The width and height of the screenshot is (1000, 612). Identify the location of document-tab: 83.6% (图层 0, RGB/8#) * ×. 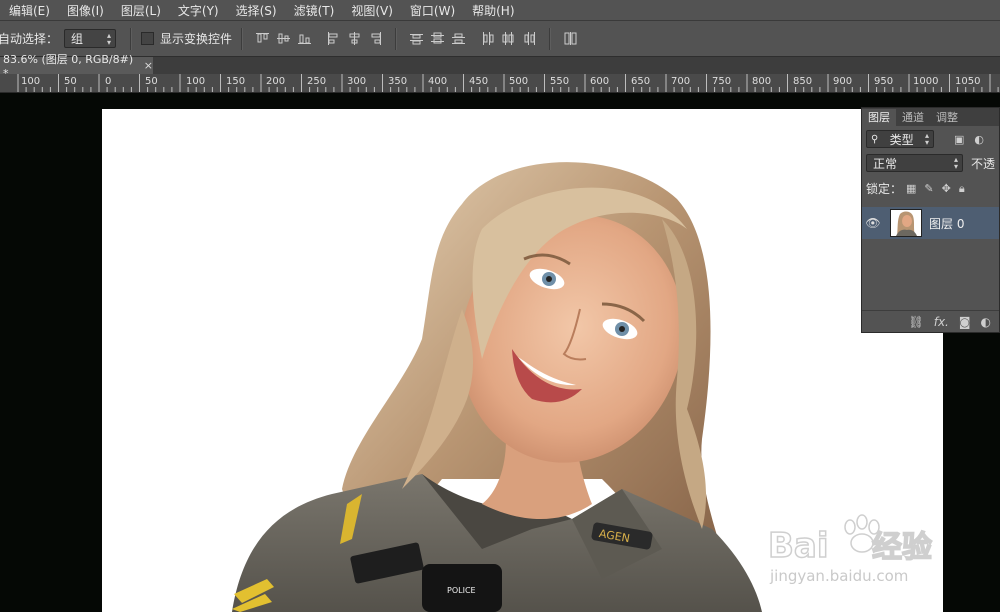
(76, 66).